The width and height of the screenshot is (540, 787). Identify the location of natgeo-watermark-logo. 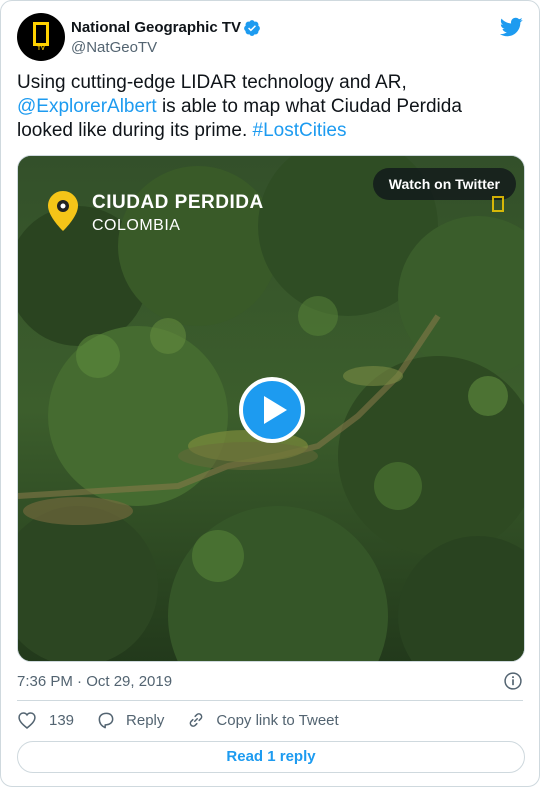
(498, 204).